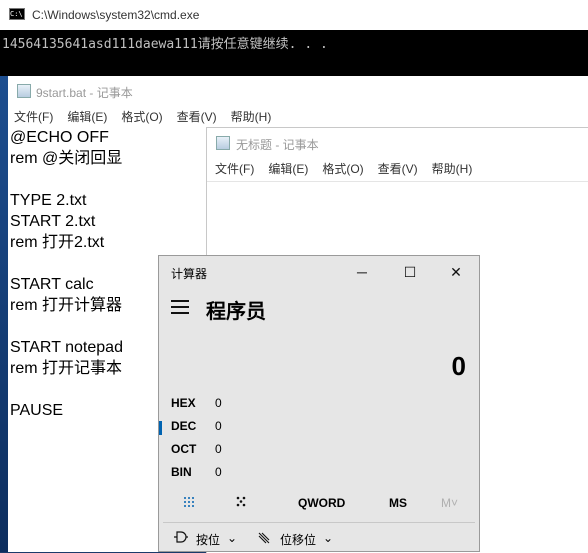  What do you see at coordinates (17, 14) in the screenshot?
I see `cmd-icon: C:\` at bounding box center [17, 14].